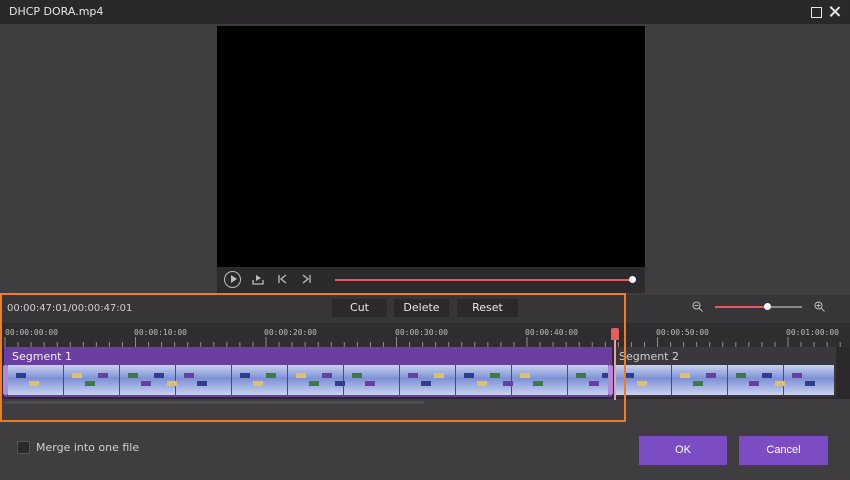 This screenshot has width=850, height=480. Describe the element at coordinates (551, 332) in the screenshot. I see `ruler-tick-label: 00:00:40:00` at that location.